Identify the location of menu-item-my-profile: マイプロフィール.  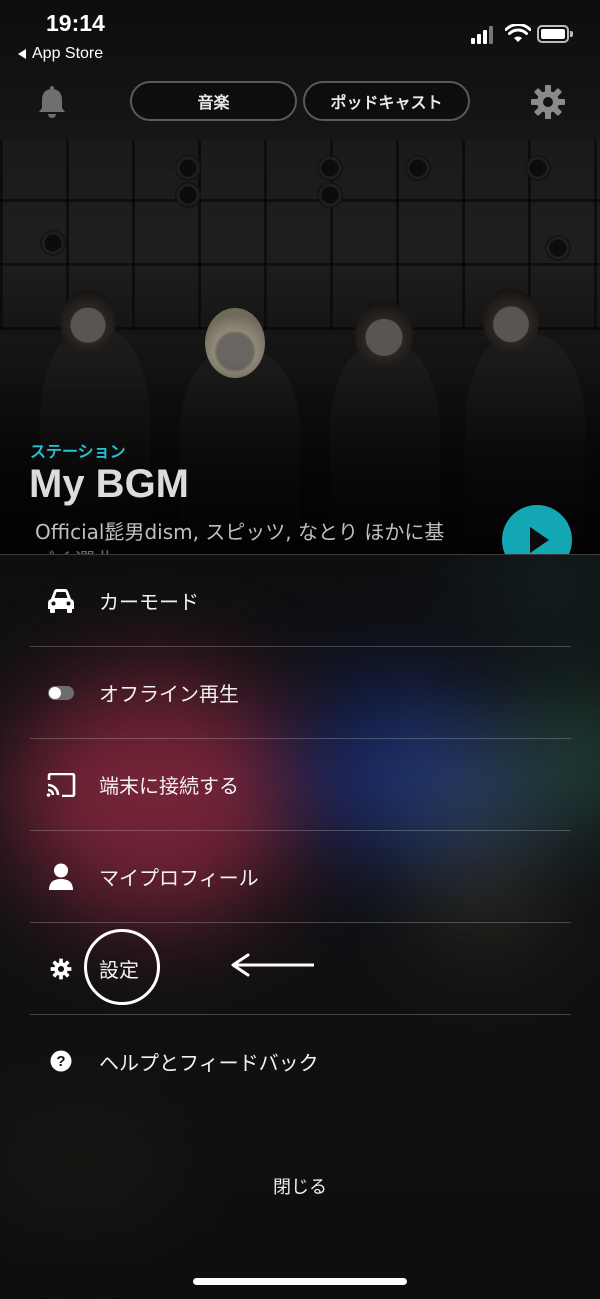
(300, 877).